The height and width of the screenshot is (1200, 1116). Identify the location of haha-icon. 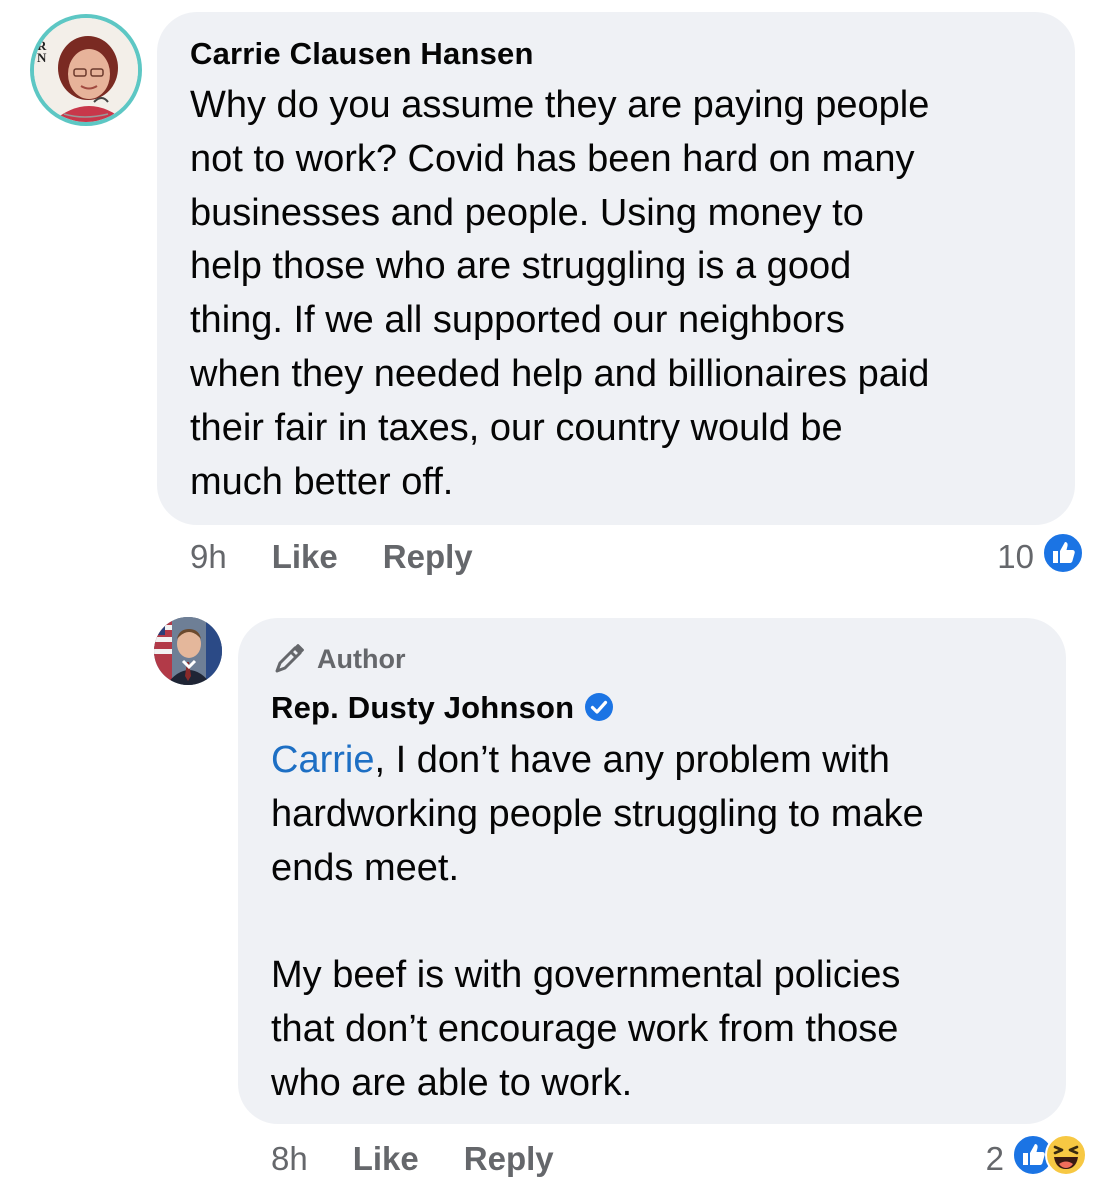
(1066, 1159).